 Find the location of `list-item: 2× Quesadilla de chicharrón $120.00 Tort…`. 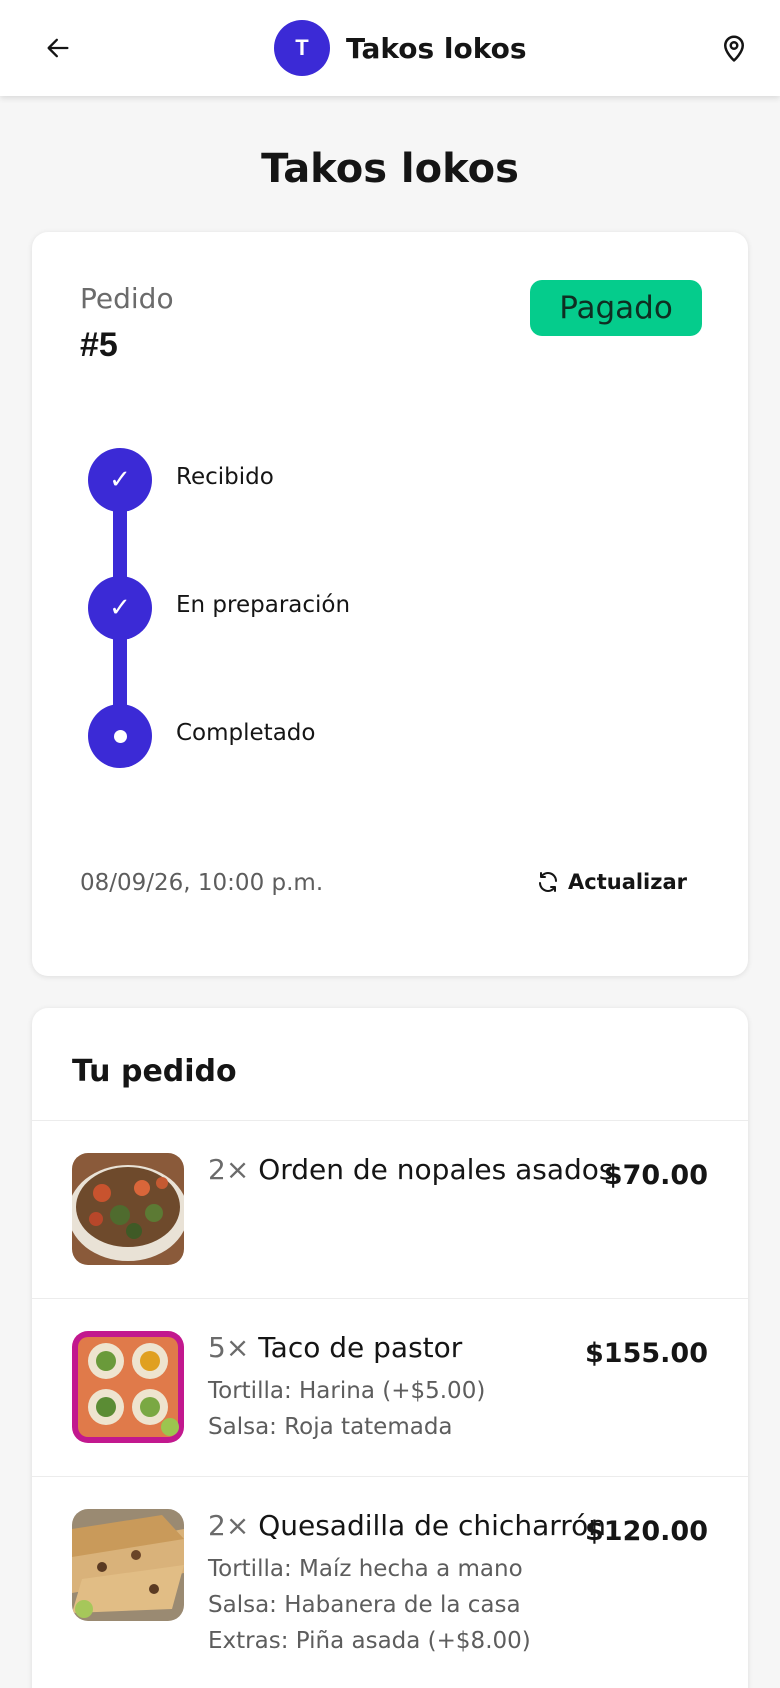

list-item: 2× Quesadilla de chicharrón $120.00 Tort… is located at coordinates (390, 1582).